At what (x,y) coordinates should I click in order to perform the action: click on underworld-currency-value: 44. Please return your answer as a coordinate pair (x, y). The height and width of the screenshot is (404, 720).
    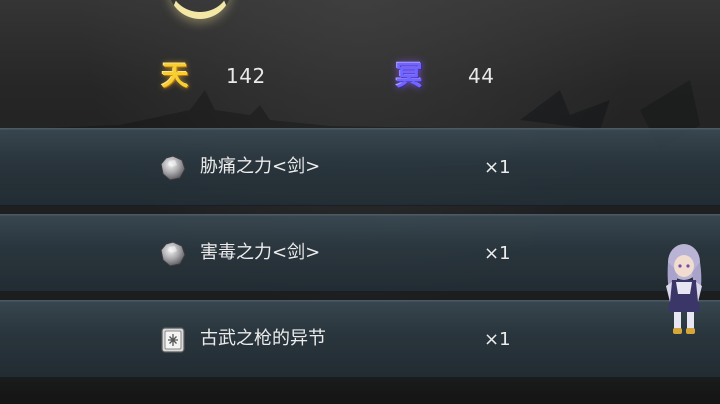
    Looking at the image, I should click on (481, 76).